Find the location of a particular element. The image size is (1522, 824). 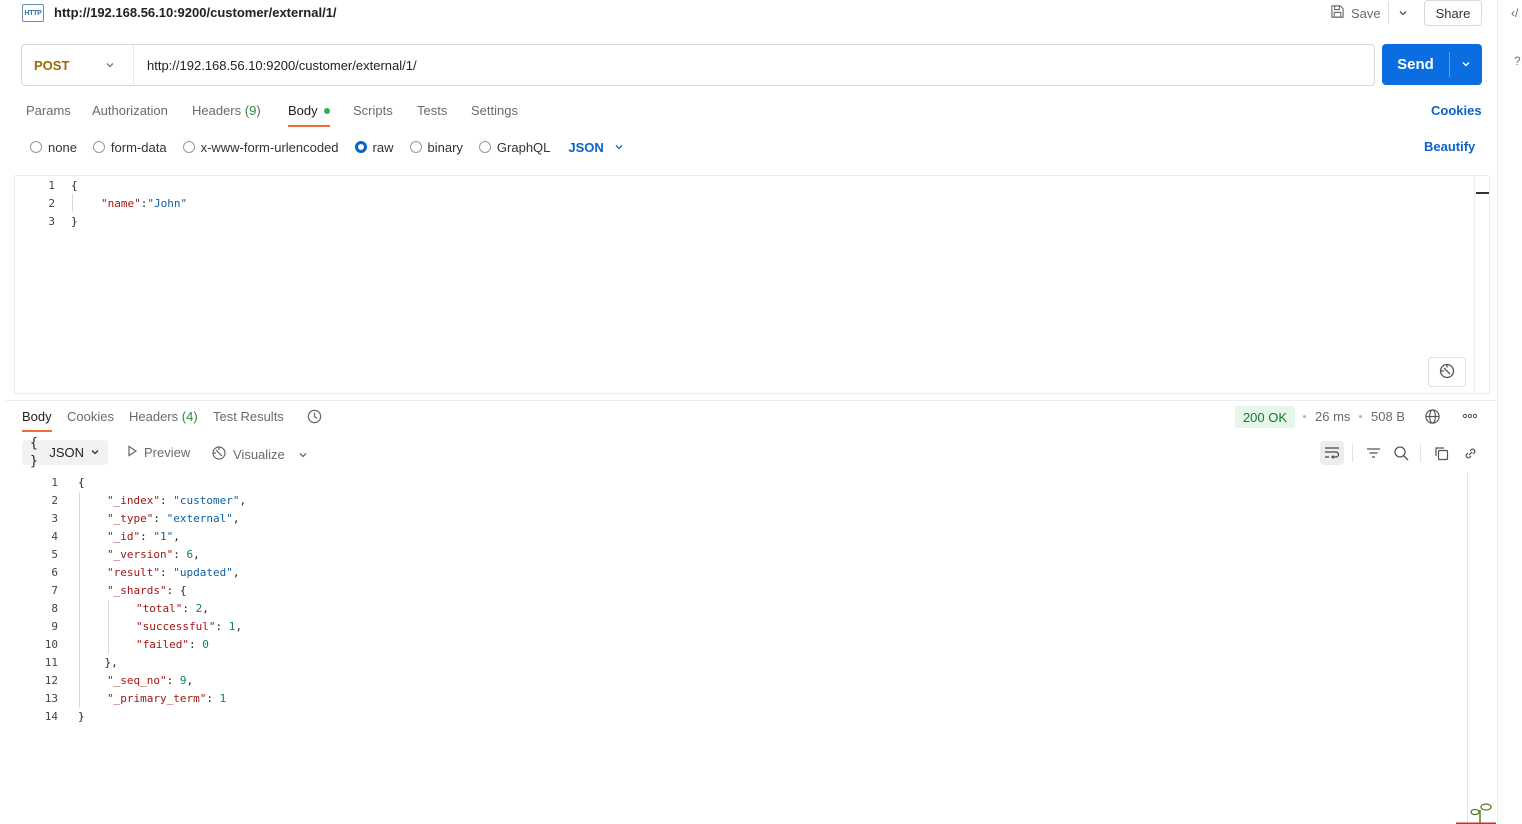

send-options-button is located at coordinates (1466, 64).